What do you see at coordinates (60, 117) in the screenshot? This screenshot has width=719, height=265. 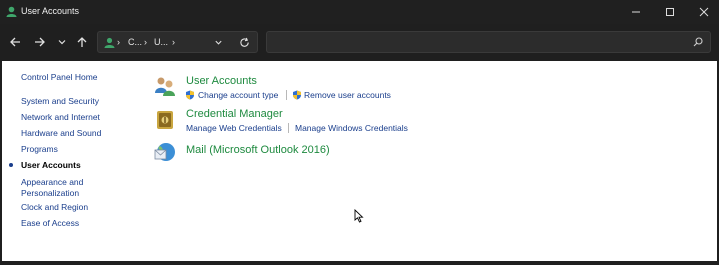 I see `sidebar-item-network-and-internet: Network and Internet` at bounding box center [60, 117].